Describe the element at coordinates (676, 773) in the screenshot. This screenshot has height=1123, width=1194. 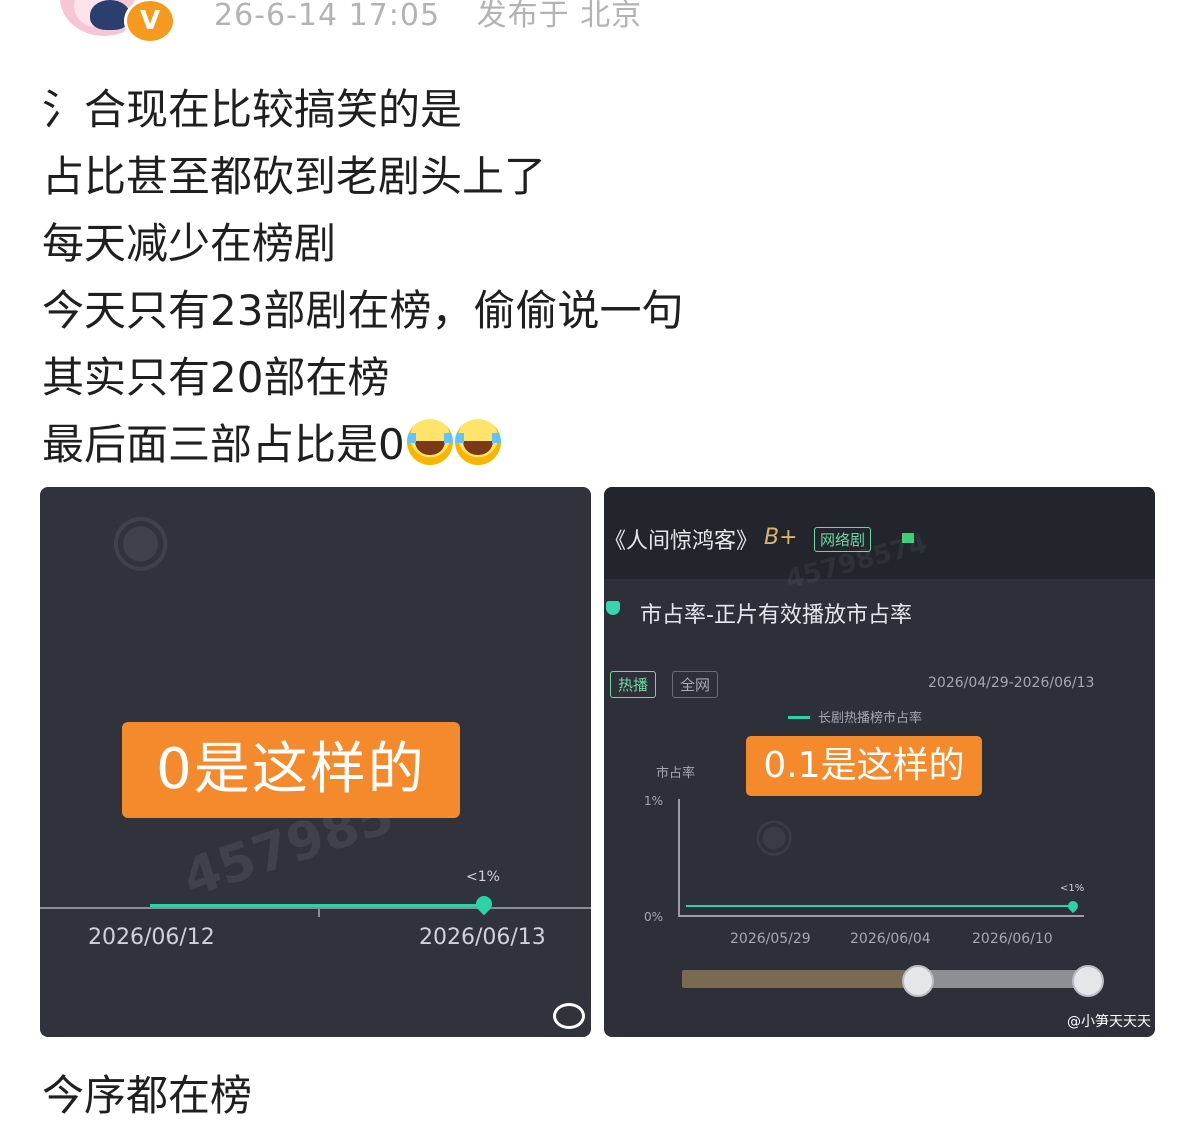
I see `y-axis-label: 市占率` at that location.